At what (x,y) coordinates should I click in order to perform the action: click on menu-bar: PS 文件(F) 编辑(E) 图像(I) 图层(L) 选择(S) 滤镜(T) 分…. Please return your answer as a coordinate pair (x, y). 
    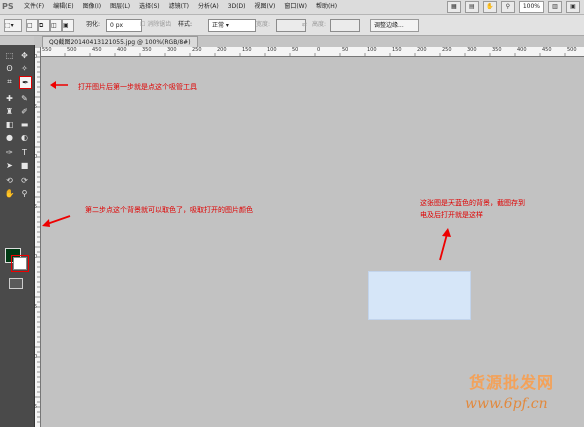
    Looking at the image, I should click on (292, 7).